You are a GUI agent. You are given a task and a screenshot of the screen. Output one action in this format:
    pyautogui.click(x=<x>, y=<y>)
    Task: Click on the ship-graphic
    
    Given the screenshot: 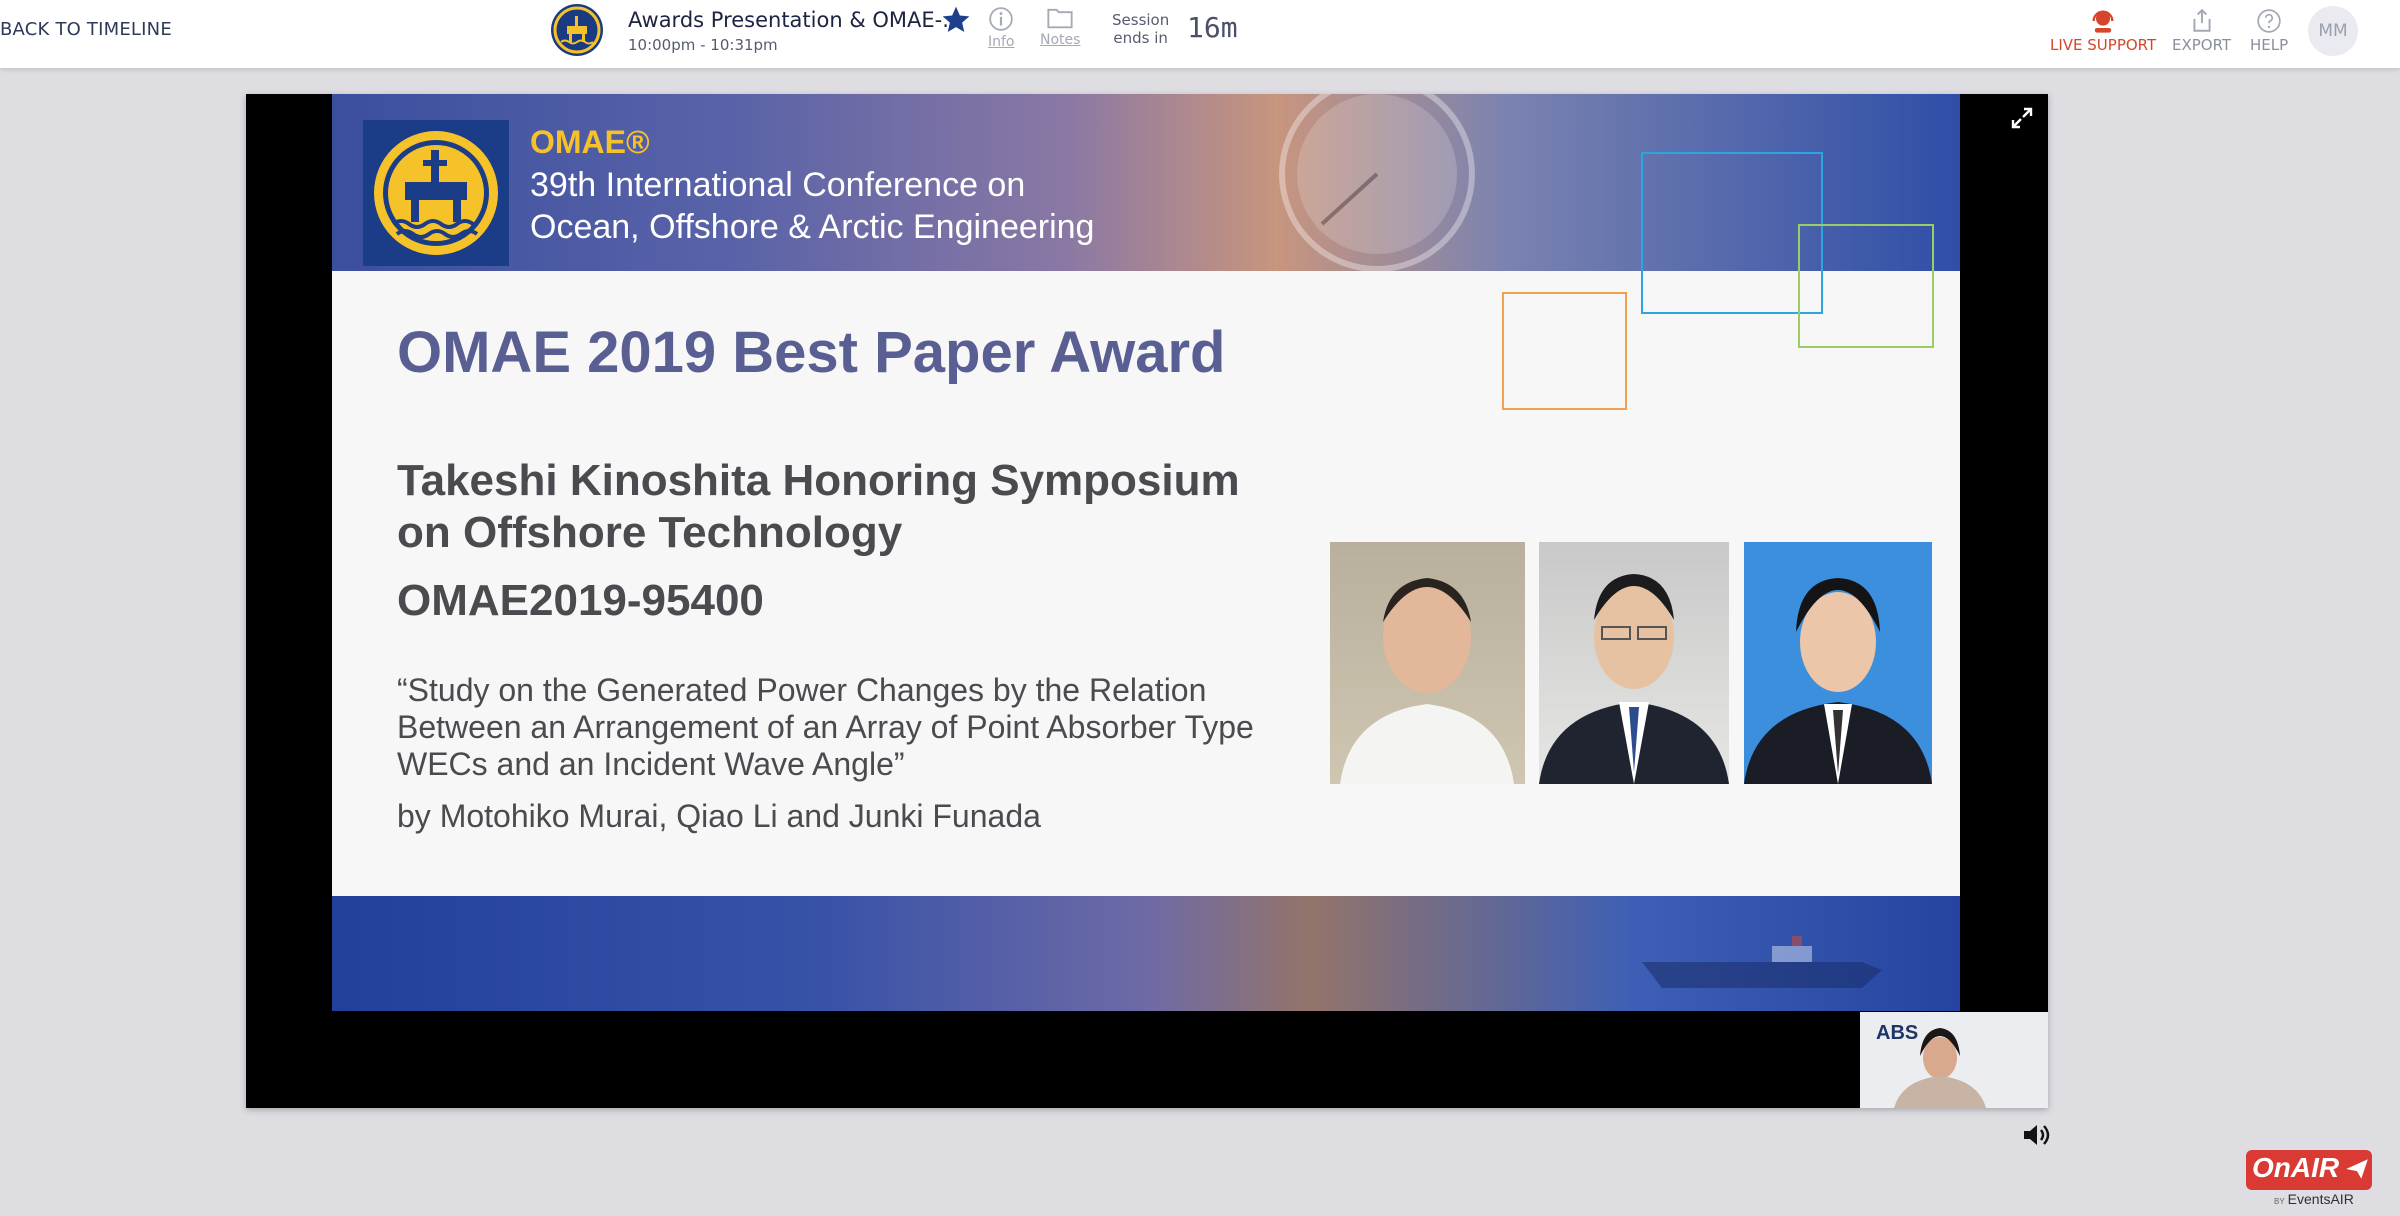 What is the action you would take?
    pyautogui.click(x=1762, y=962)
    